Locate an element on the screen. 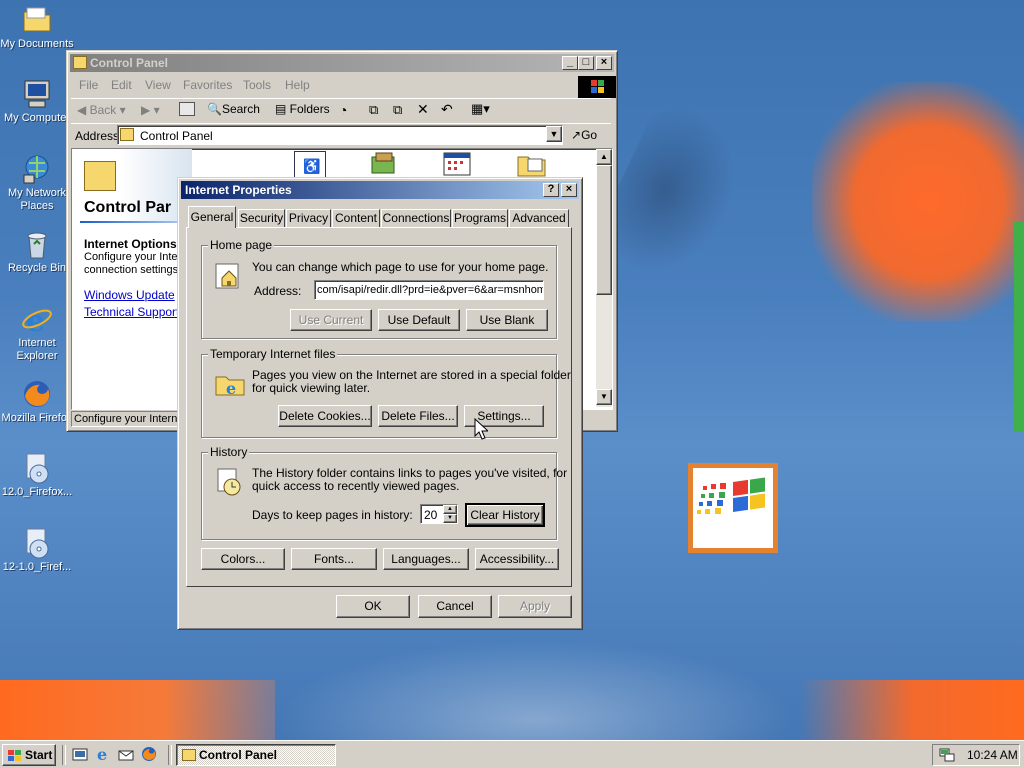  tab-advanced: Advanced is located at coordinates (539, 218).